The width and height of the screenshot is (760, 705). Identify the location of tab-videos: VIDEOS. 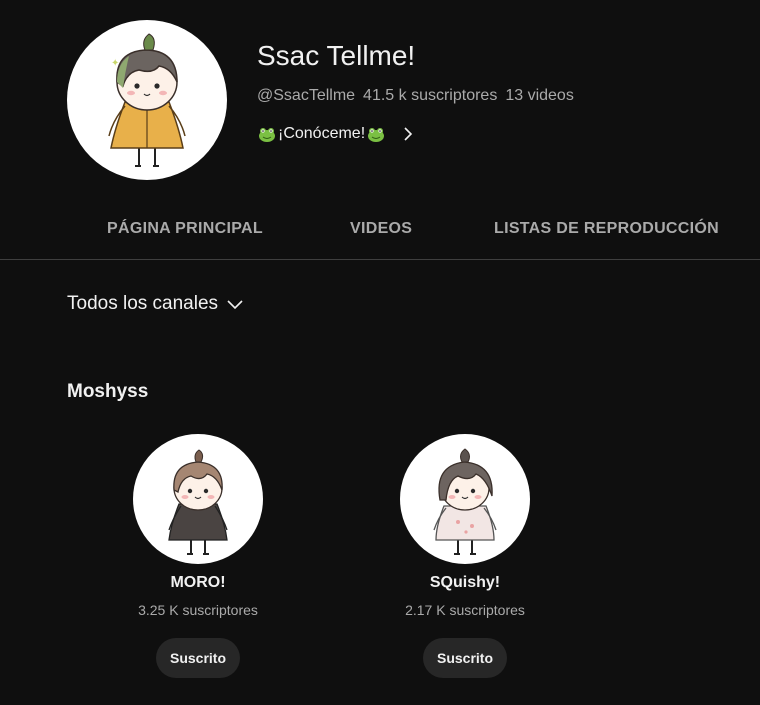
(381, 229).